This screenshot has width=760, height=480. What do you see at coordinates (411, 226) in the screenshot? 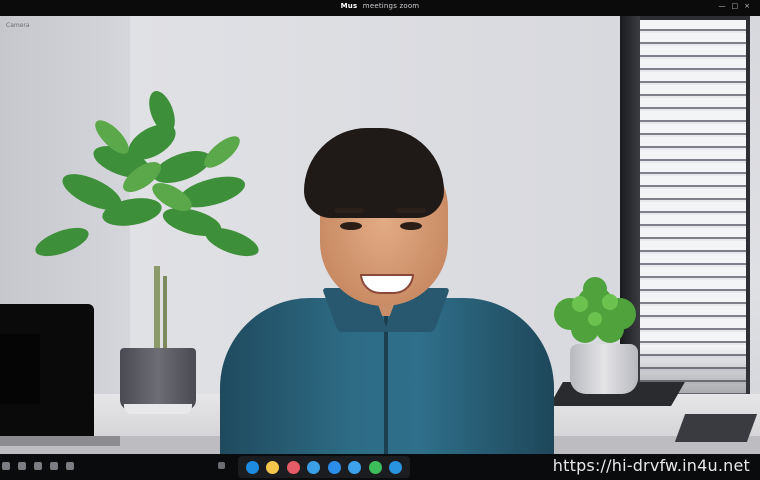
I see `eye-right` at bounding box center [411, 226].